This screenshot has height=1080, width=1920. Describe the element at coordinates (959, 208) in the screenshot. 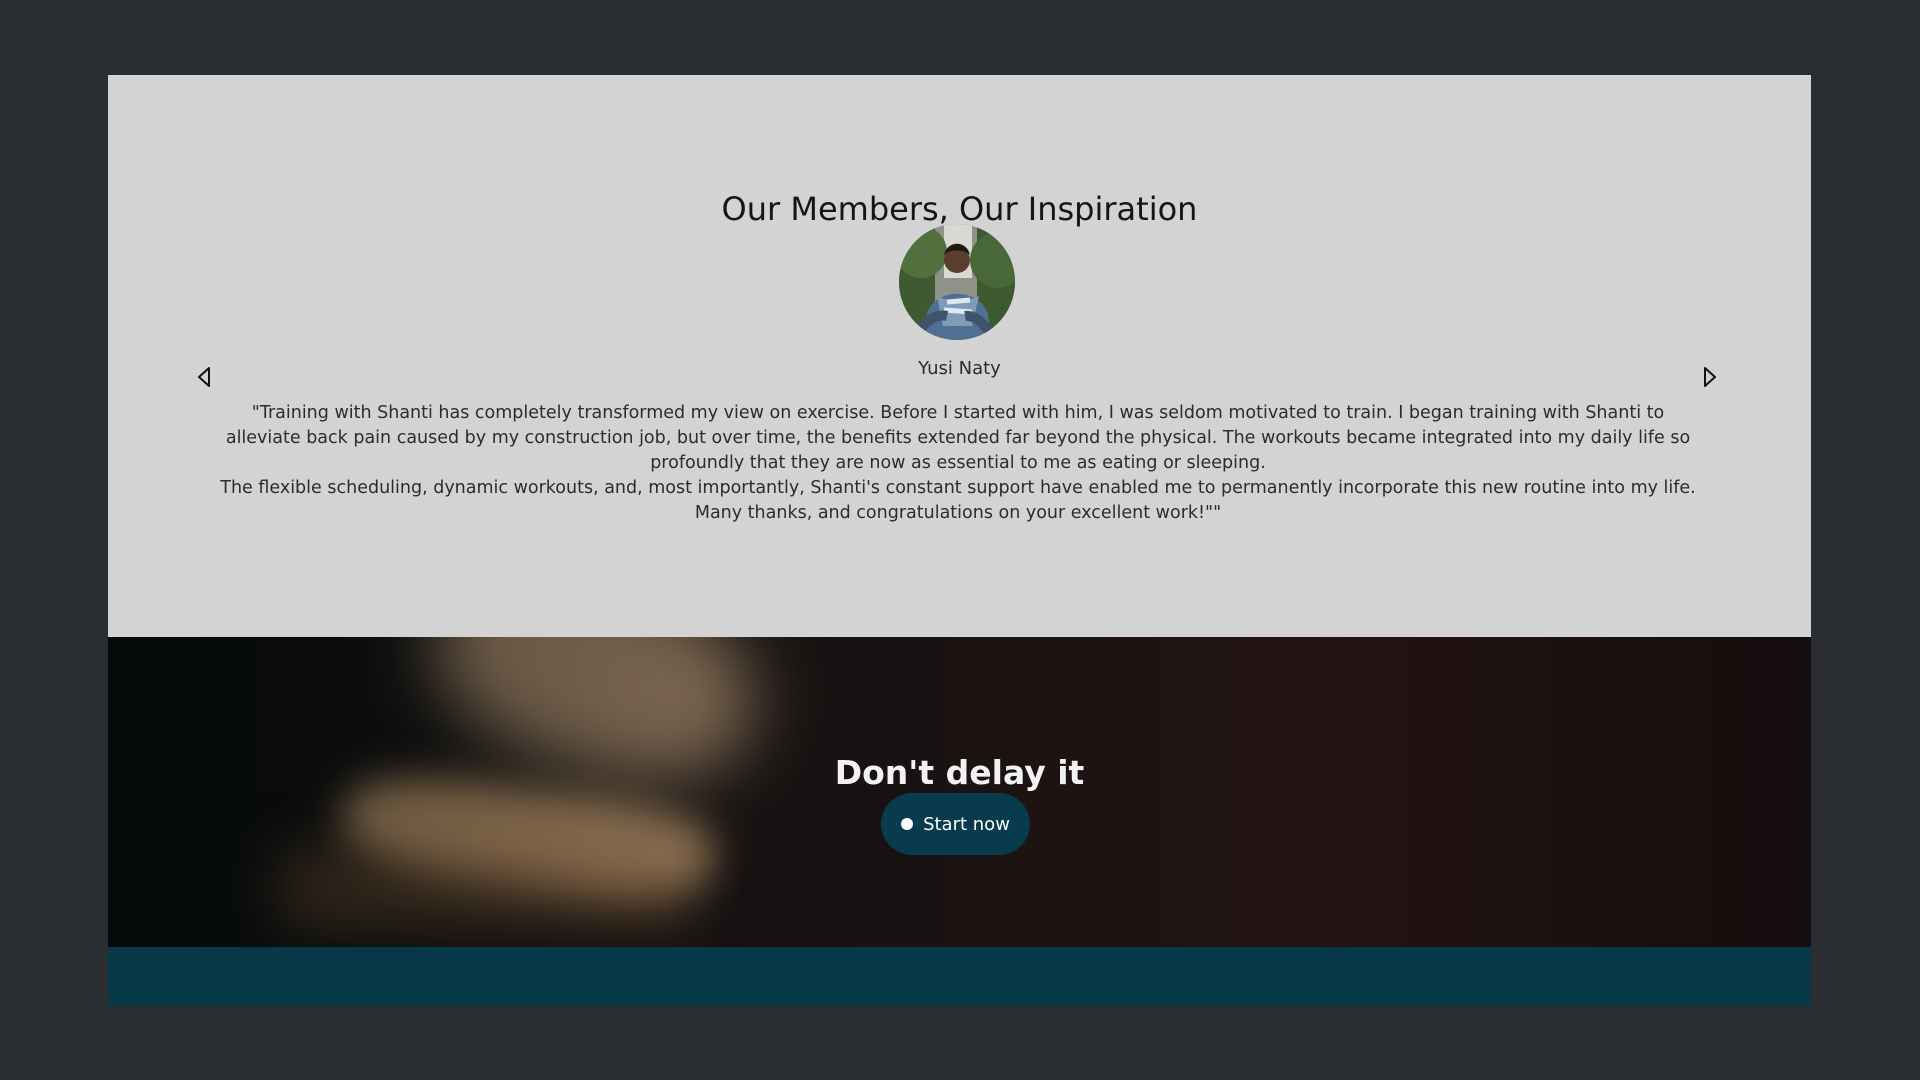

I see `section-title: Our Members, Our Inspiration` at that location.